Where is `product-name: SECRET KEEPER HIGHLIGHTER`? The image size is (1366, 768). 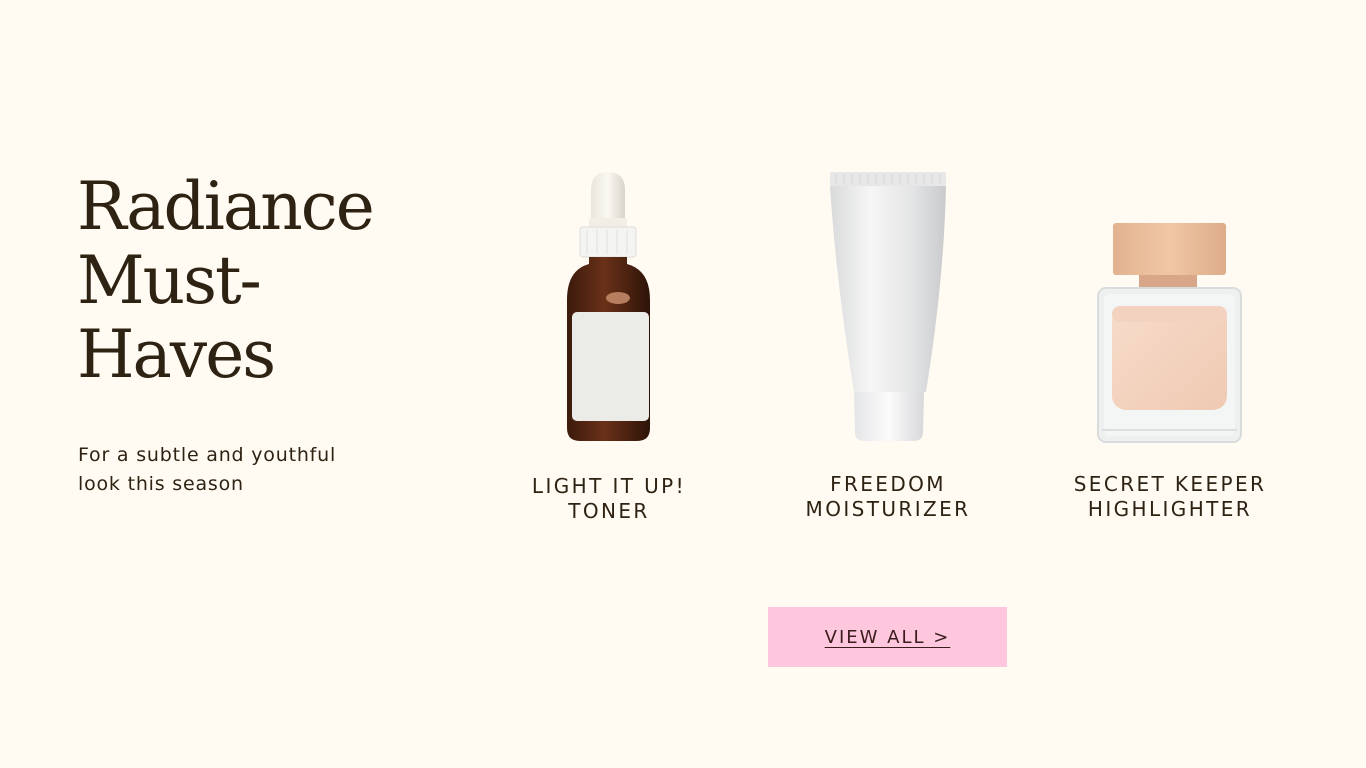 product-name: SECRET KEEPER HIGHLIGHTER is located at coordinates (1170, 497).